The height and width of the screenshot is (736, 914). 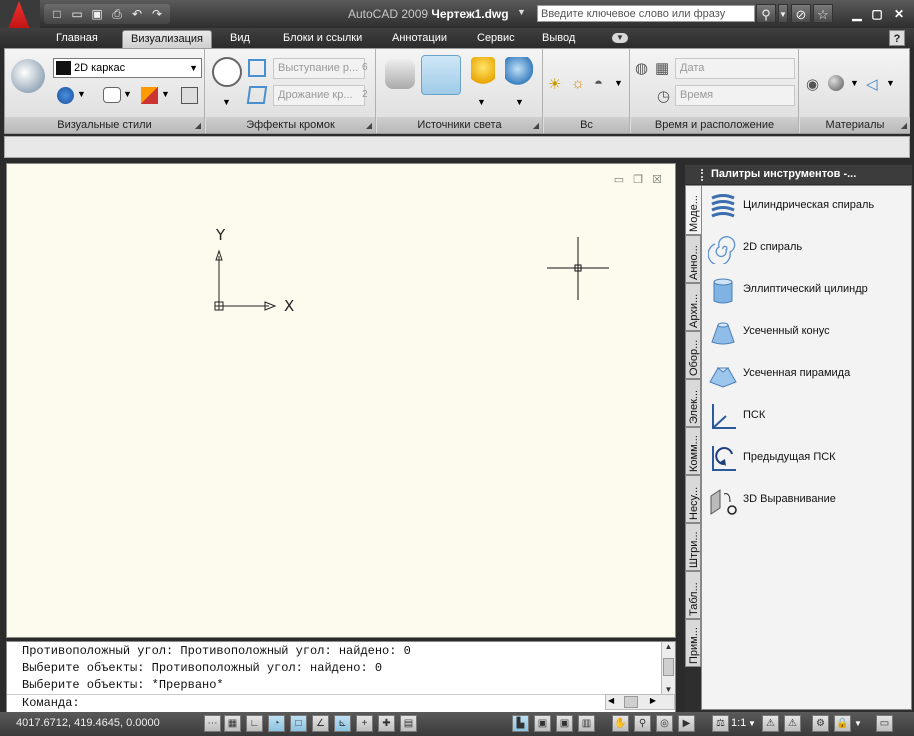 What do you see at coordinates (642, 723) in the screenshot?
I see `zoom-icon: ⚲` at bounding box center [642, 723].